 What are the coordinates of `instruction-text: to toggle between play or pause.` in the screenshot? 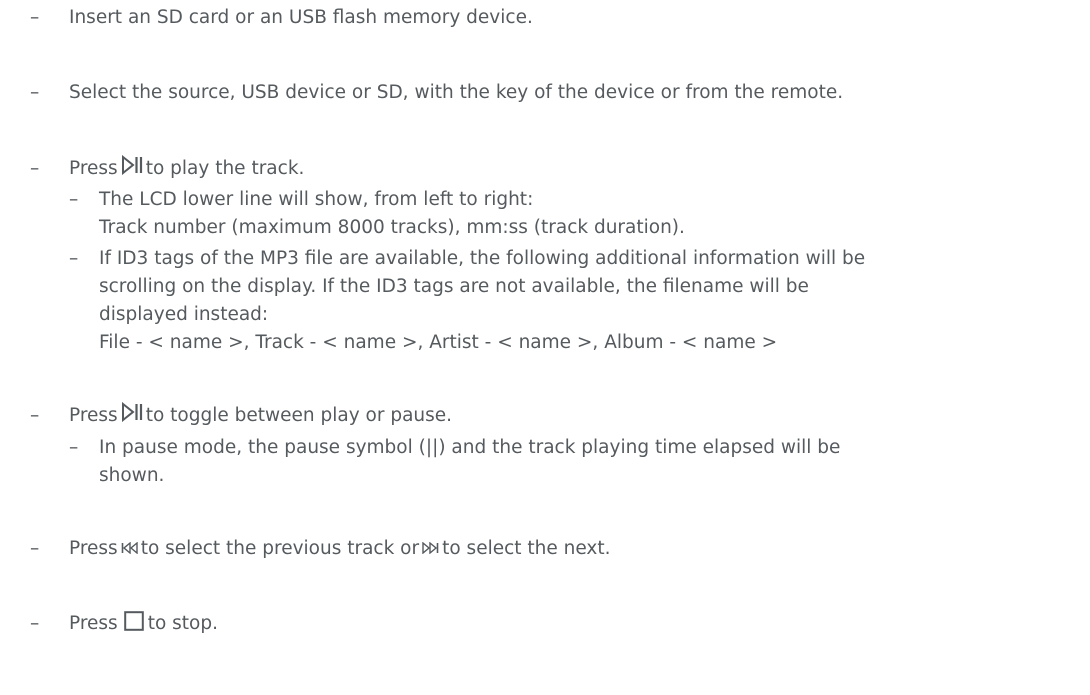 It's located at (299, 415).